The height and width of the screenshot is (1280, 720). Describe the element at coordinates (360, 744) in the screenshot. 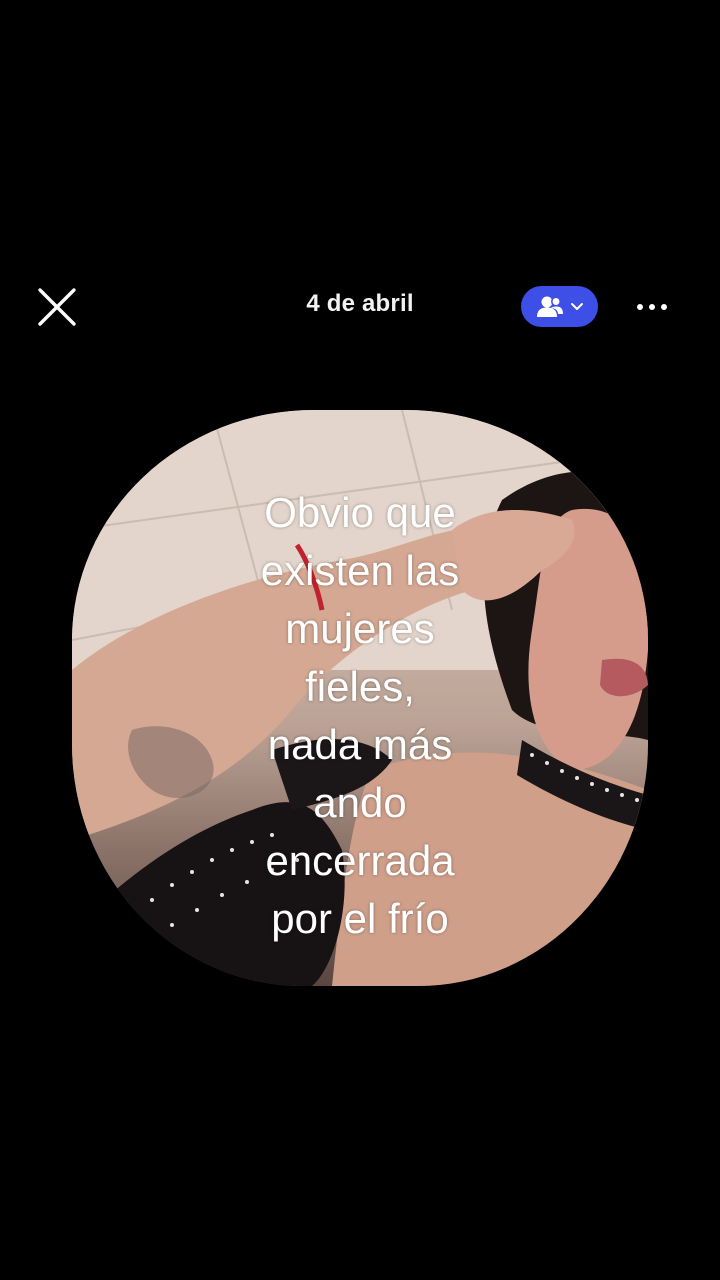

I see `caption-line: nada más` at that location.